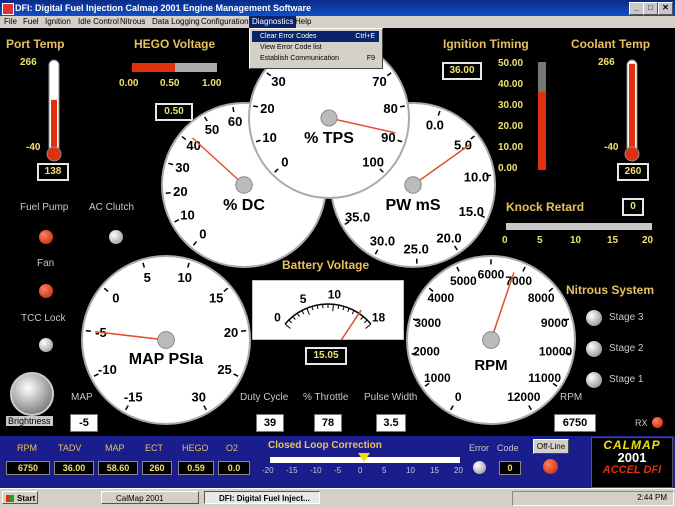 The image size is (675, 507). I want to click on throttle-label: % Throttle, so click(325, 397).